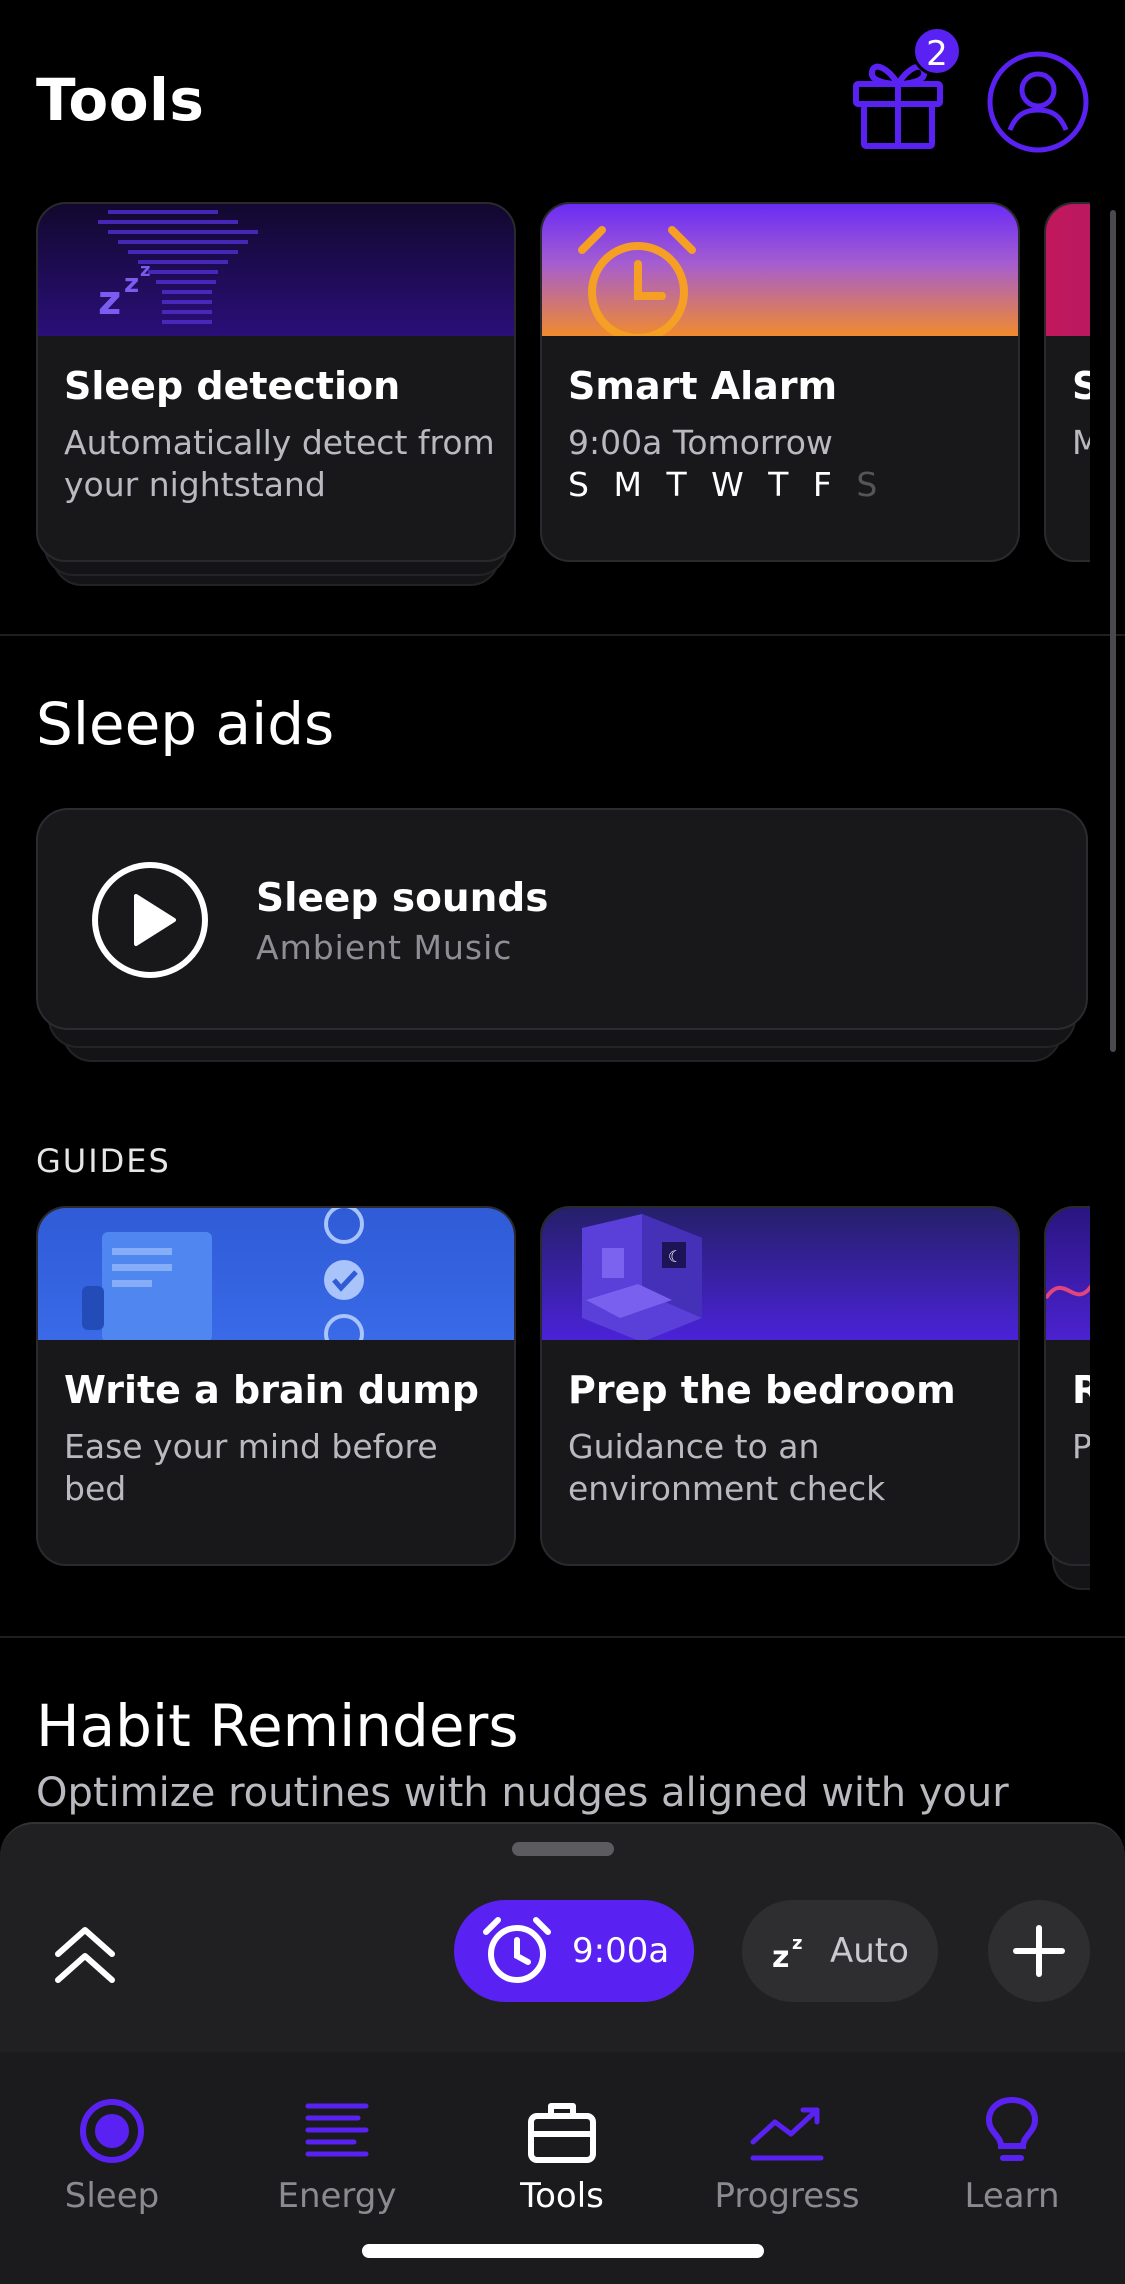  I want to click on tab-sleep: Sleep, so click(112, 2166).